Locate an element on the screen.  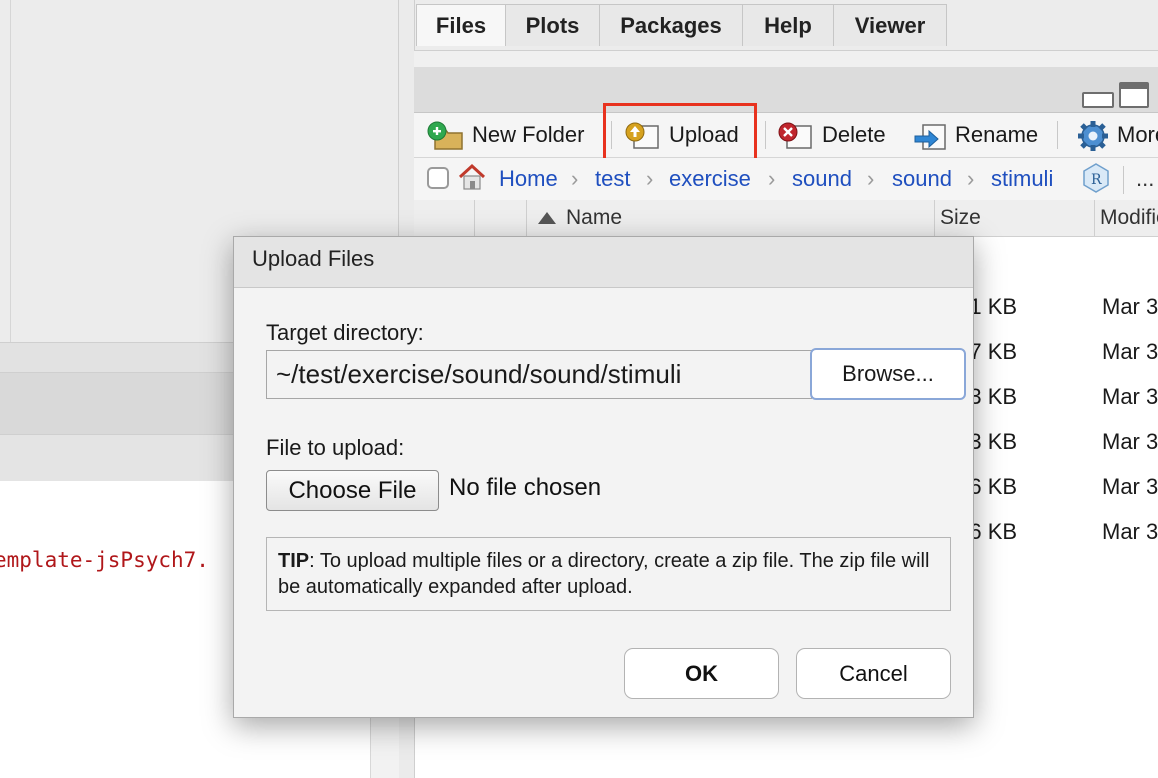
breadcrumb-test: test is located at coordinates (612, 179).